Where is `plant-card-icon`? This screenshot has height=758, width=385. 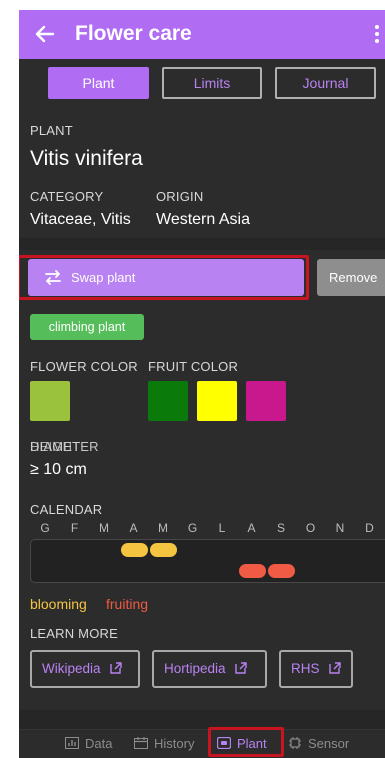 plant-card-icon is located at coordinates (224, 743).